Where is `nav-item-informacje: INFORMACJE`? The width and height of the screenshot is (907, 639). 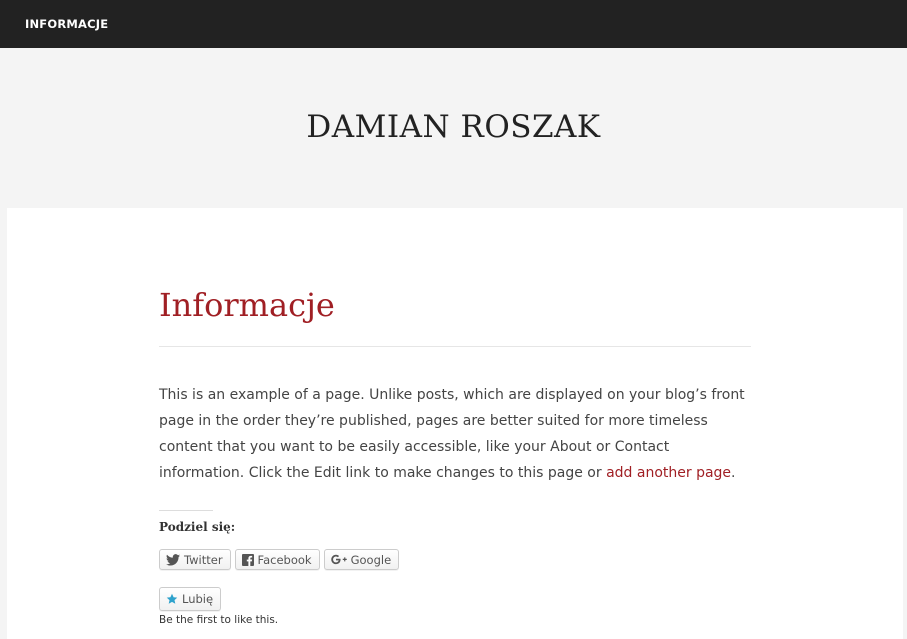 nav-item-informacje: INFORMACJE is located at coordinates (66, 24).